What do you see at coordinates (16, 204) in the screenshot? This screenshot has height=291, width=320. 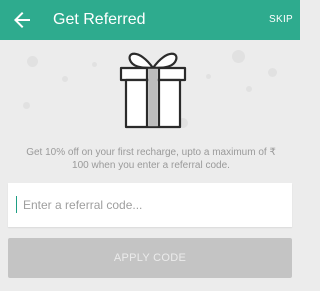 I see `text-cursor` at bounding box center [16, 204].